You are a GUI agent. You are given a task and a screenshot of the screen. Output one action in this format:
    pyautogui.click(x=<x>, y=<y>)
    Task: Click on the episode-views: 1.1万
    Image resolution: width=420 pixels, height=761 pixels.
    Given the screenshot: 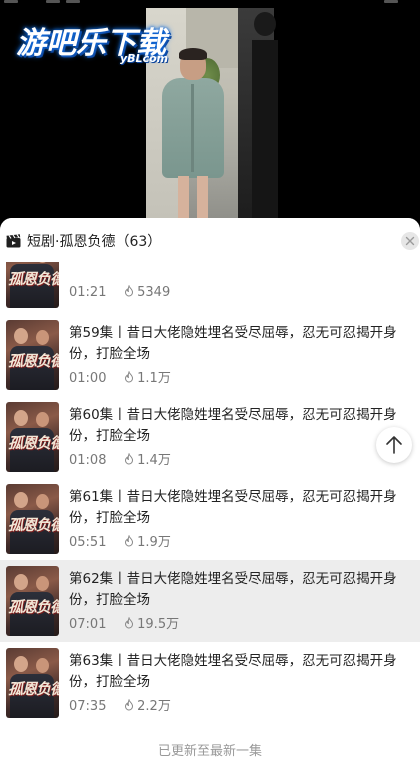 What is the action you would take?
    pyautogui.click(x=154, y=378)
    